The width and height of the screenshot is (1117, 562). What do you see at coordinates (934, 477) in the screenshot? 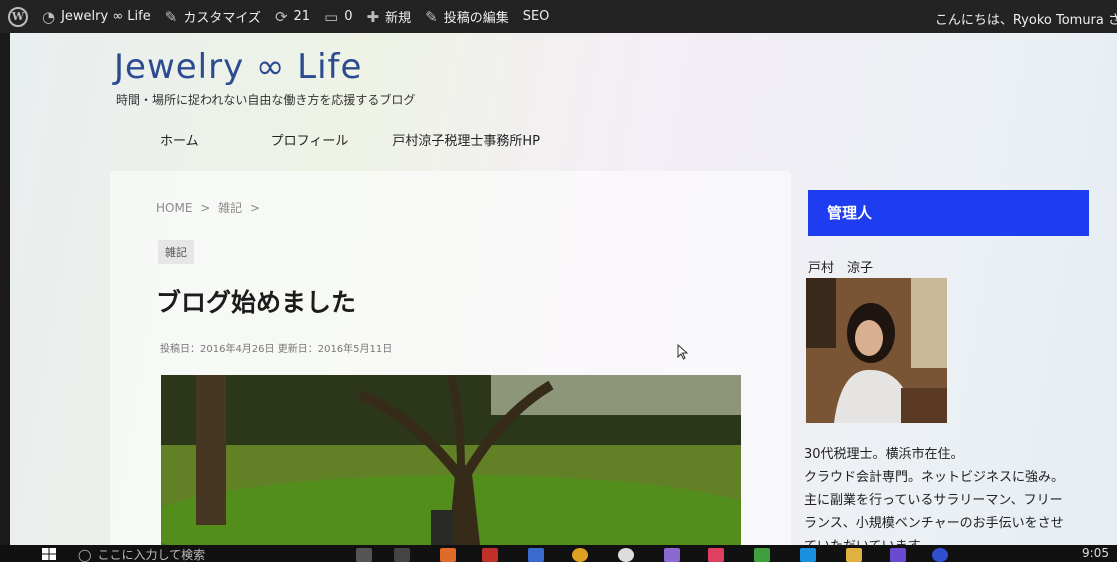
I see `bio-line: クラウド会計専門。ネットビジネスに強み。` at bounding box center [934, 477].